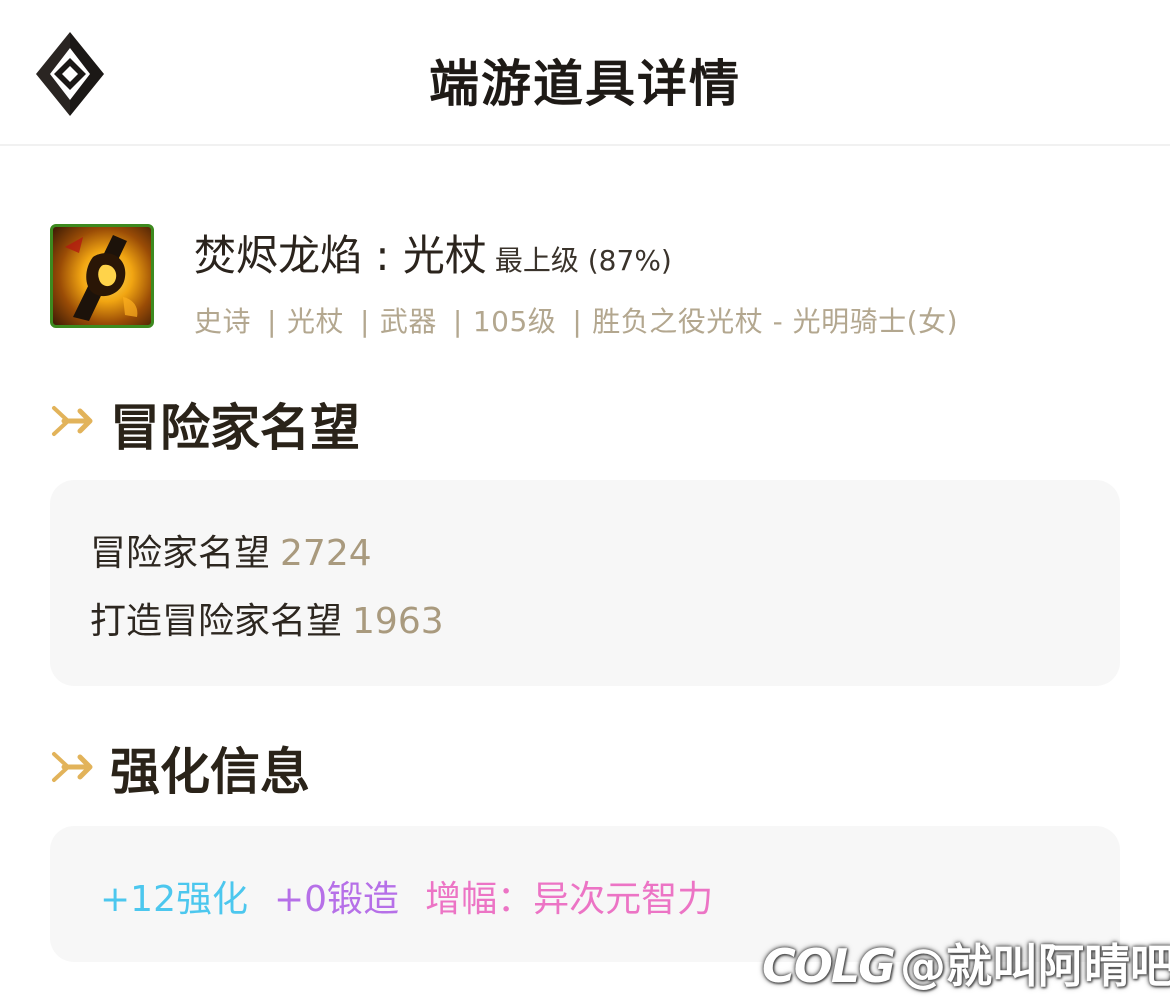 The width and height of the screenshot is (1170, 1004). I want to click on stat-value: 1963, so click(398, 621).